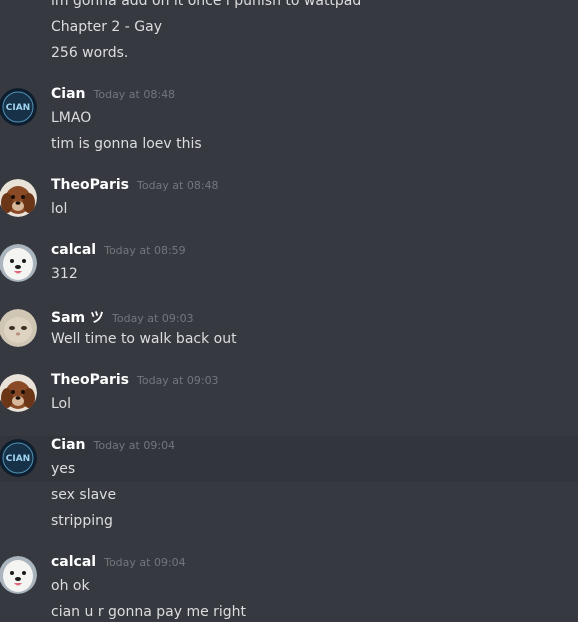  I want to click on message-text: stripping, so click(82, 521).